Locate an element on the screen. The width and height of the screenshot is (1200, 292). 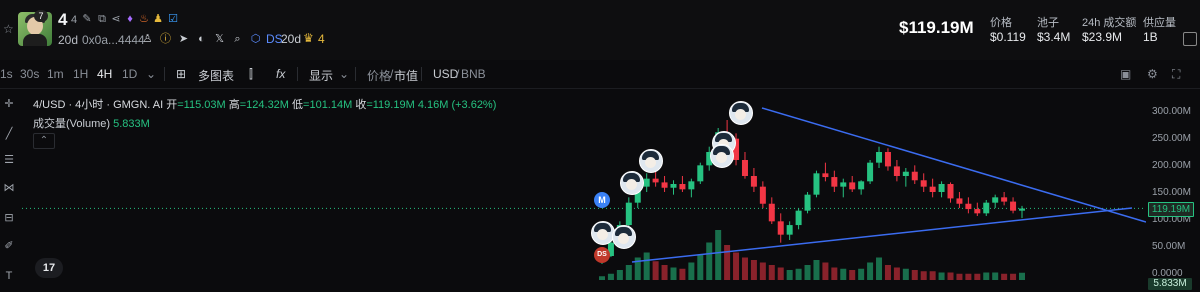
star-icon: ☆ is located at coordinates (8, 29).